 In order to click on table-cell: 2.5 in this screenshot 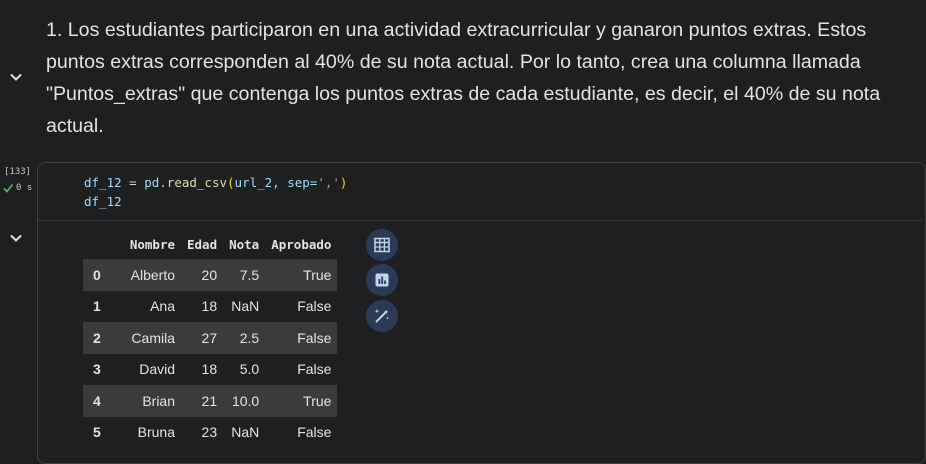, I will do `click(249, 337)`.